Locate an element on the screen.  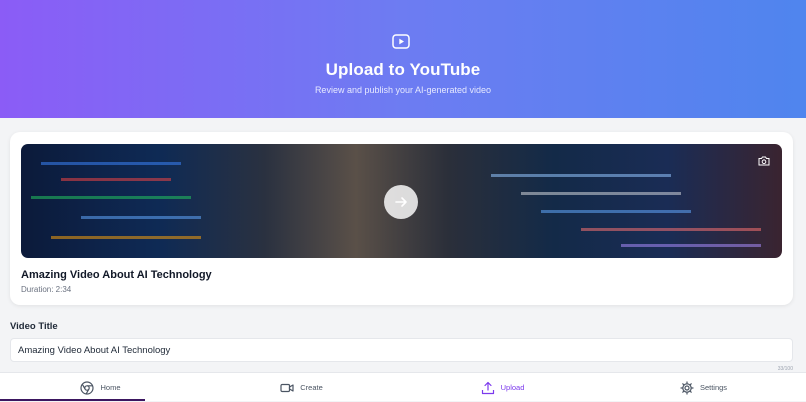
camera-icon is located at coordinates (764, 161).